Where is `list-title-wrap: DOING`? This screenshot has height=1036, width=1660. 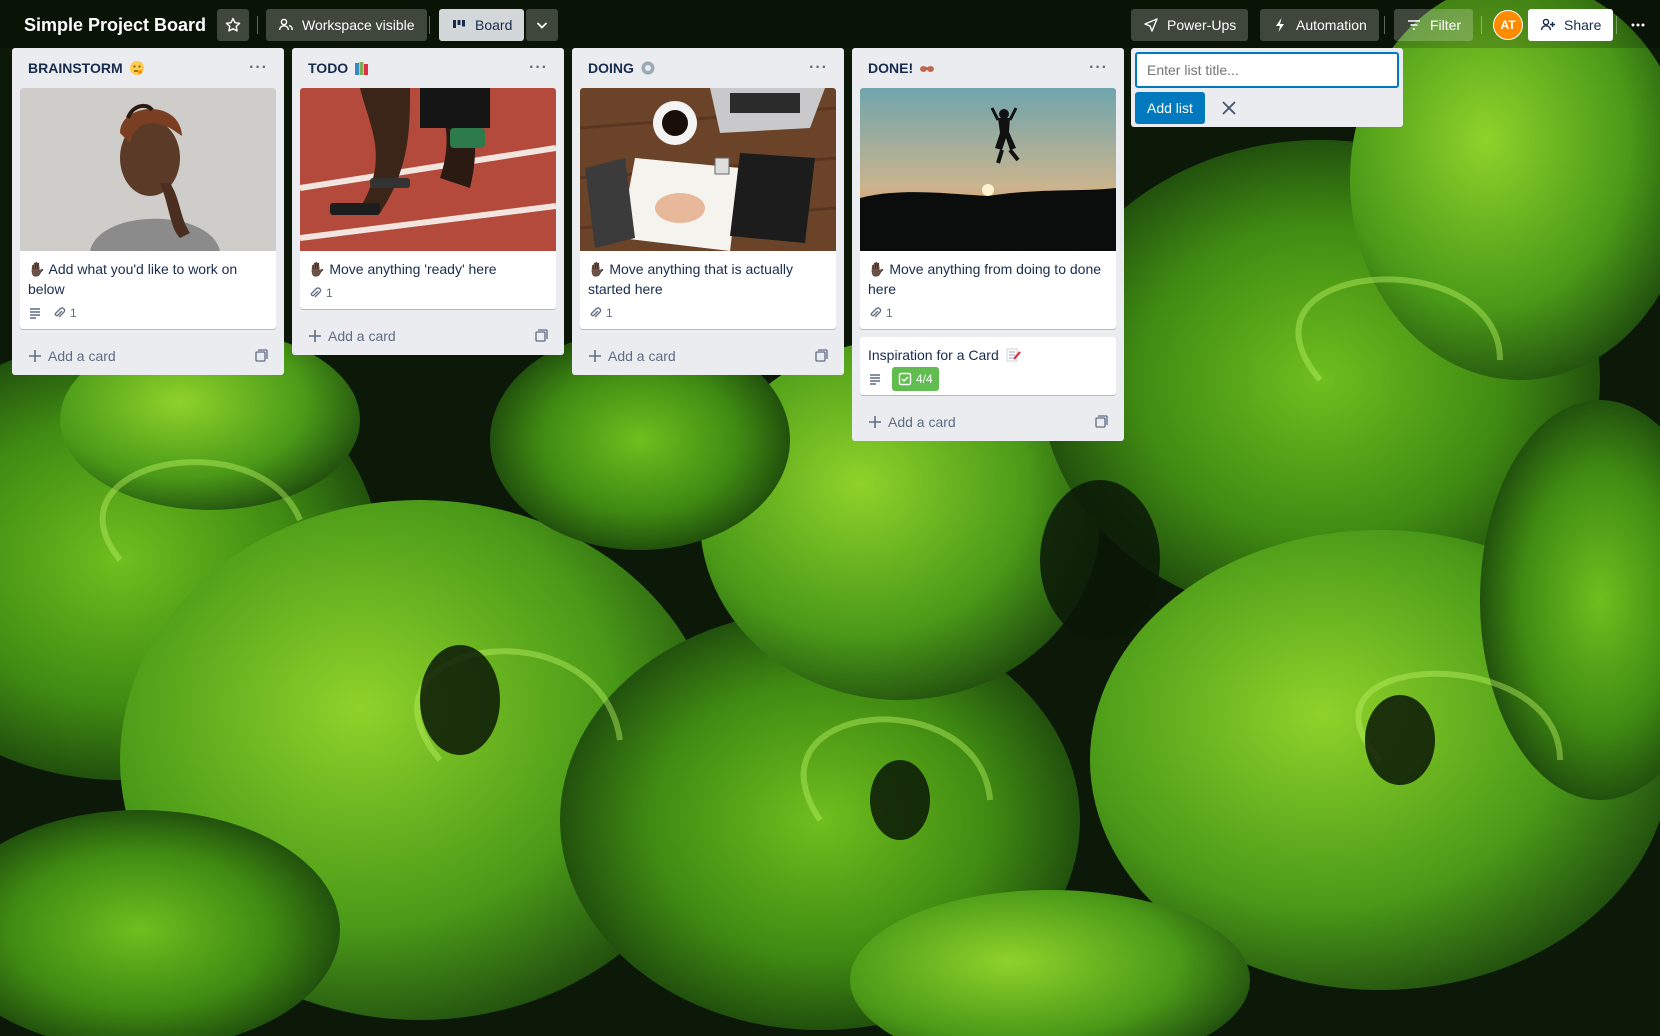 list-title-wrap: DOING is located at coordinates (622, 68).